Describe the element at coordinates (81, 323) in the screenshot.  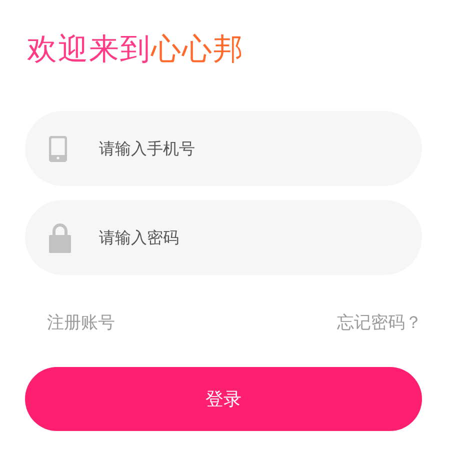
I see `register-link: 注册账号` at that location.